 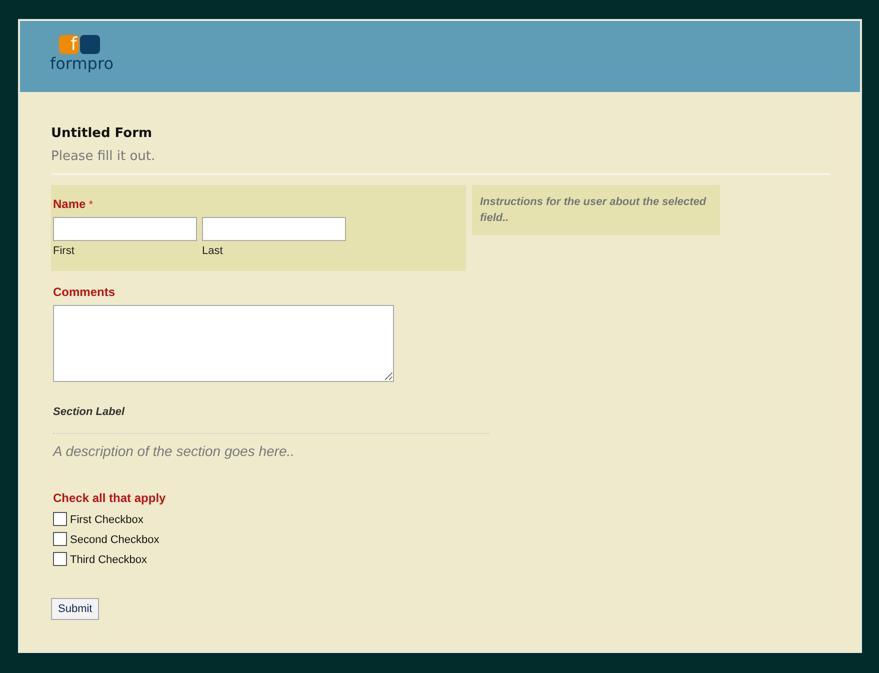 I want to click on instructions-panel: Instructions for the user about the selected field.., so click(x=596, y=210).